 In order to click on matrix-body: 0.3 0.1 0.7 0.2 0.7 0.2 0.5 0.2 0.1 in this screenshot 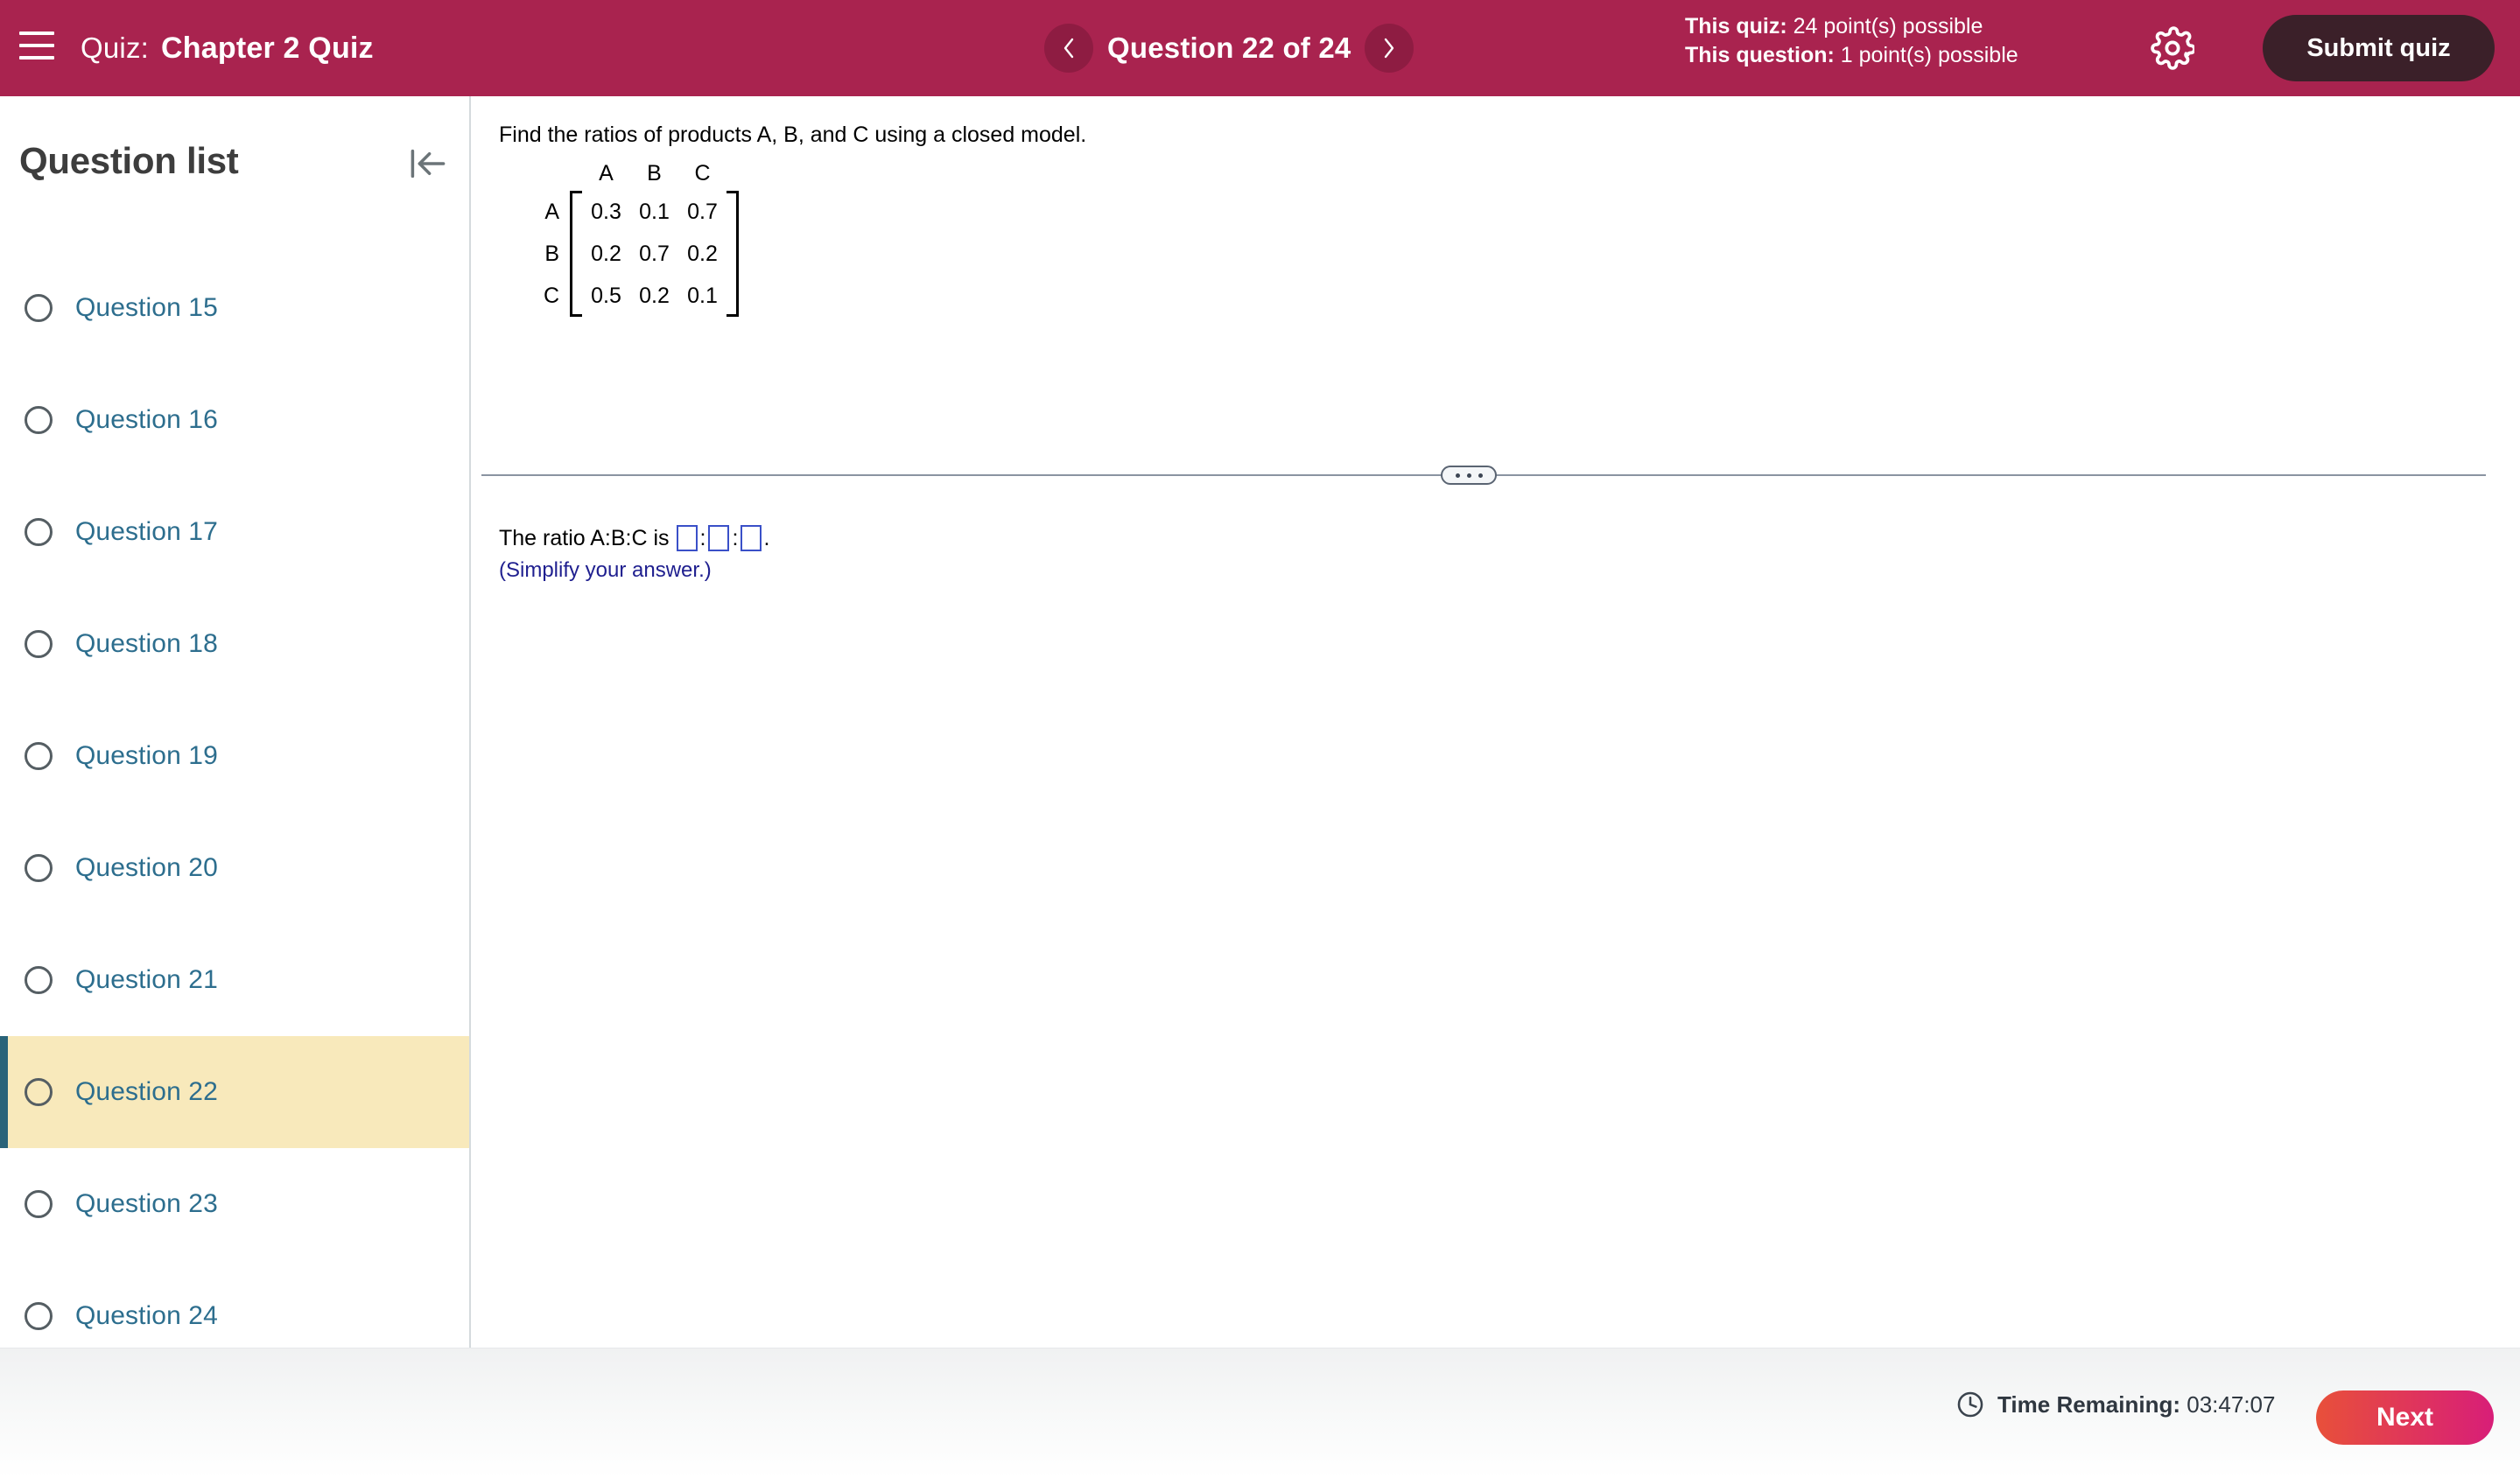, I will do `click(654, 254)`.